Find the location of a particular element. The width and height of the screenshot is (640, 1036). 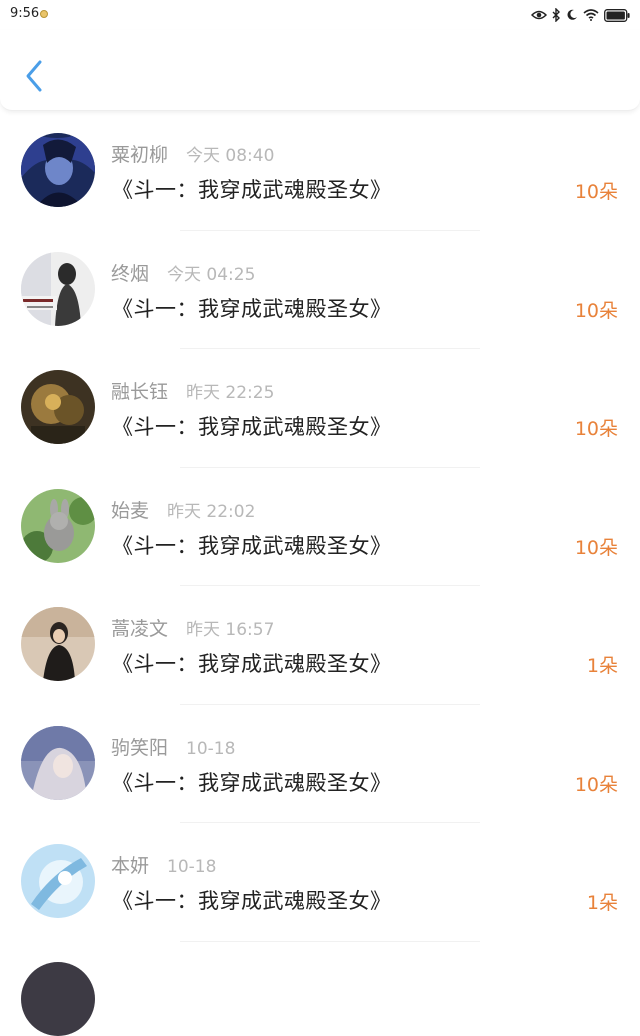

name-line: 本妍 10-18 is located at coordinates (164, 864).